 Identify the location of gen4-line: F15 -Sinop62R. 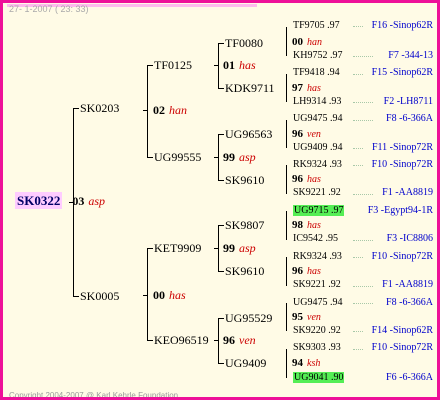
(402, 72).